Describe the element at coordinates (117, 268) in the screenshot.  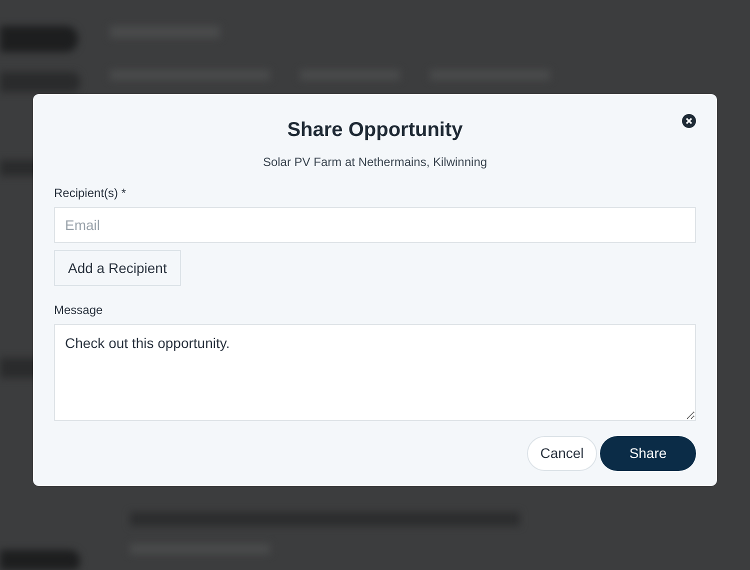
I see `add-recipient-button: Add a Recipient` at that location.